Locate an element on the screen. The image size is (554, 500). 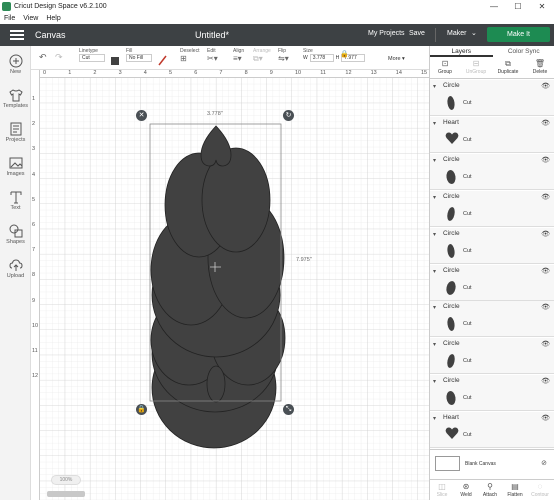
contour-button: ◌ Contour is located at coordinates (540, 490).